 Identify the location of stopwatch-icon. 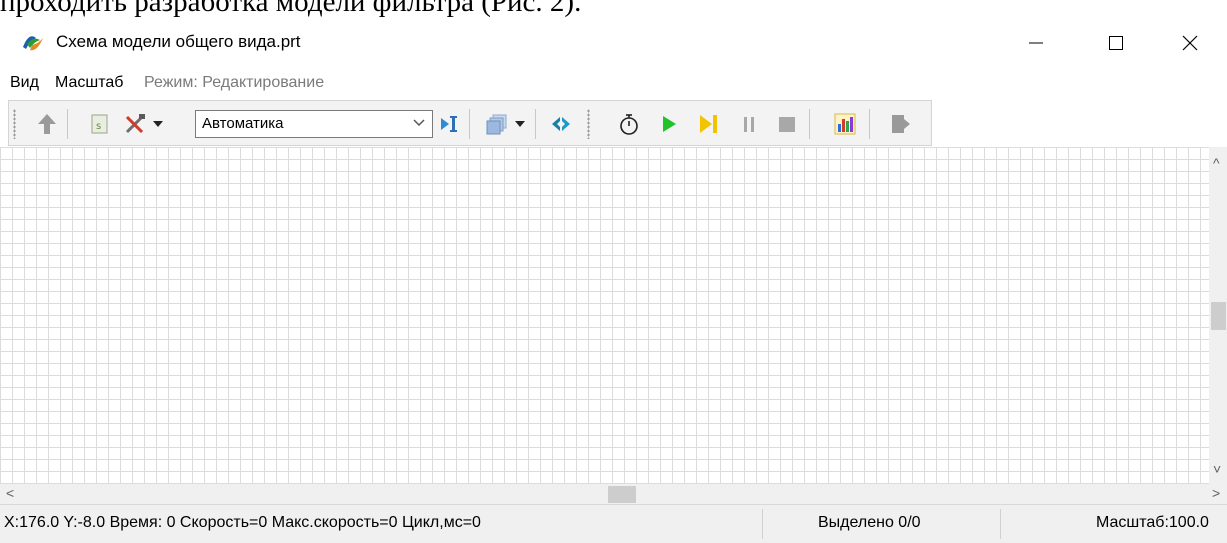
(629, 124).